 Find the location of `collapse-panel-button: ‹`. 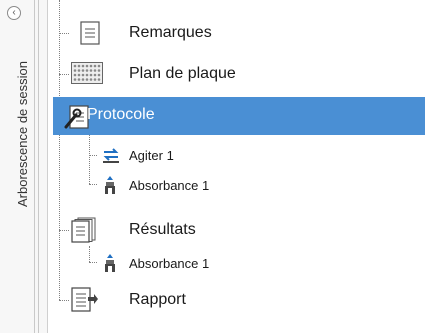

collapse-panel-button: ‹ is located at coordinates (14, 13).